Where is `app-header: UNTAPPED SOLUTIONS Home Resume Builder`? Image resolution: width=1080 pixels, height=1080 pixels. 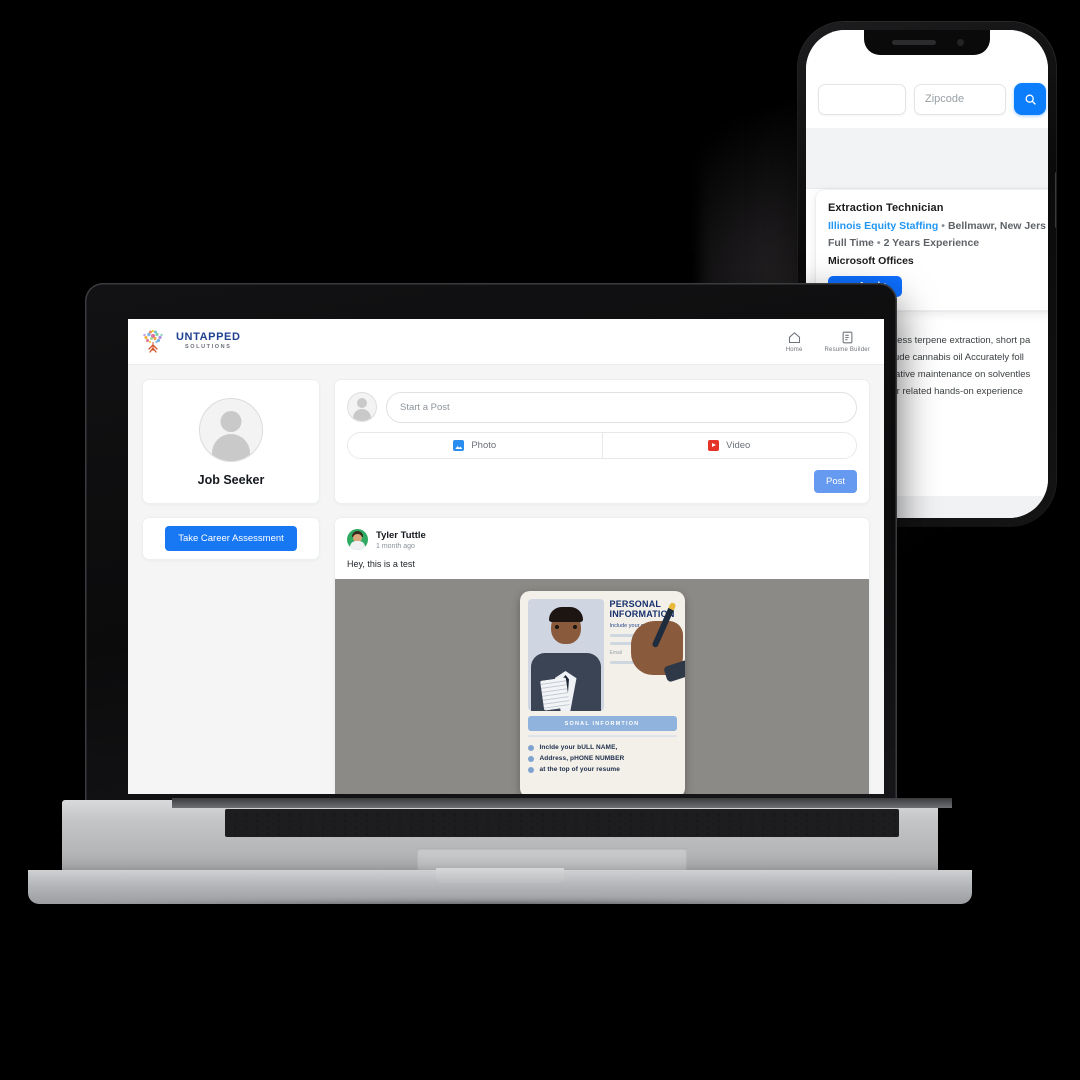 app-header: UNTAPPED SOLUTIONS Home Resume Builder is located at coordinates (506, 342).